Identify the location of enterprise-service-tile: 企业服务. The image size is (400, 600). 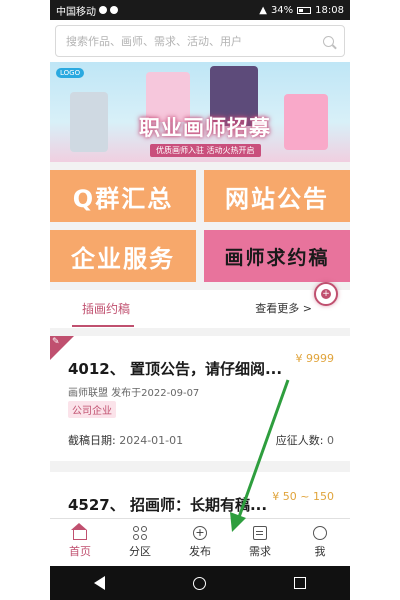
(123, 256).